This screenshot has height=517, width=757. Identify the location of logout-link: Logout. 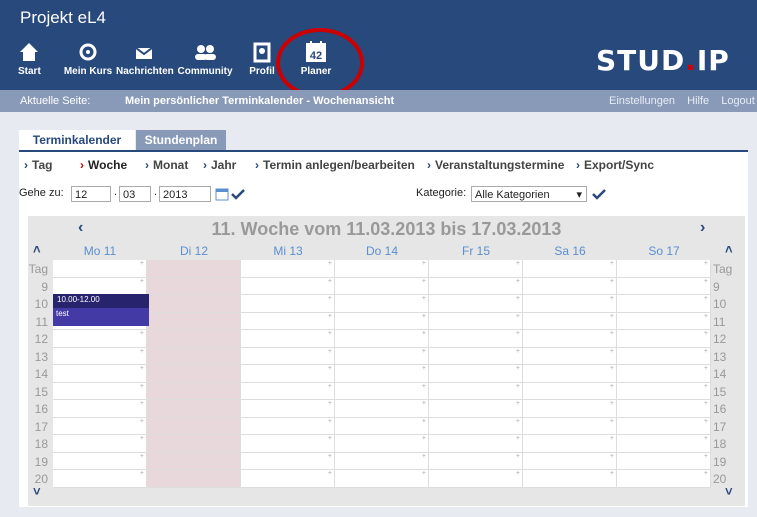
(738, 101).